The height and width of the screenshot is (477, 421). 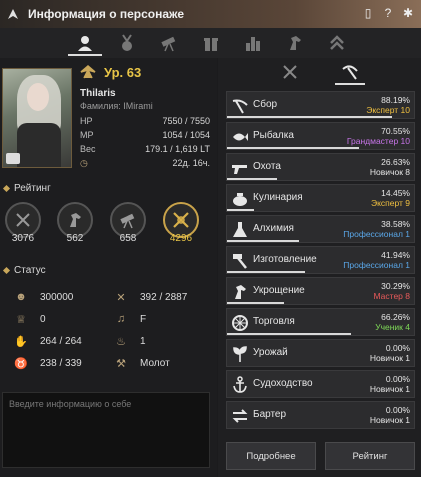 I want to click on rating-value: 3076, so click(x=23, y=238).